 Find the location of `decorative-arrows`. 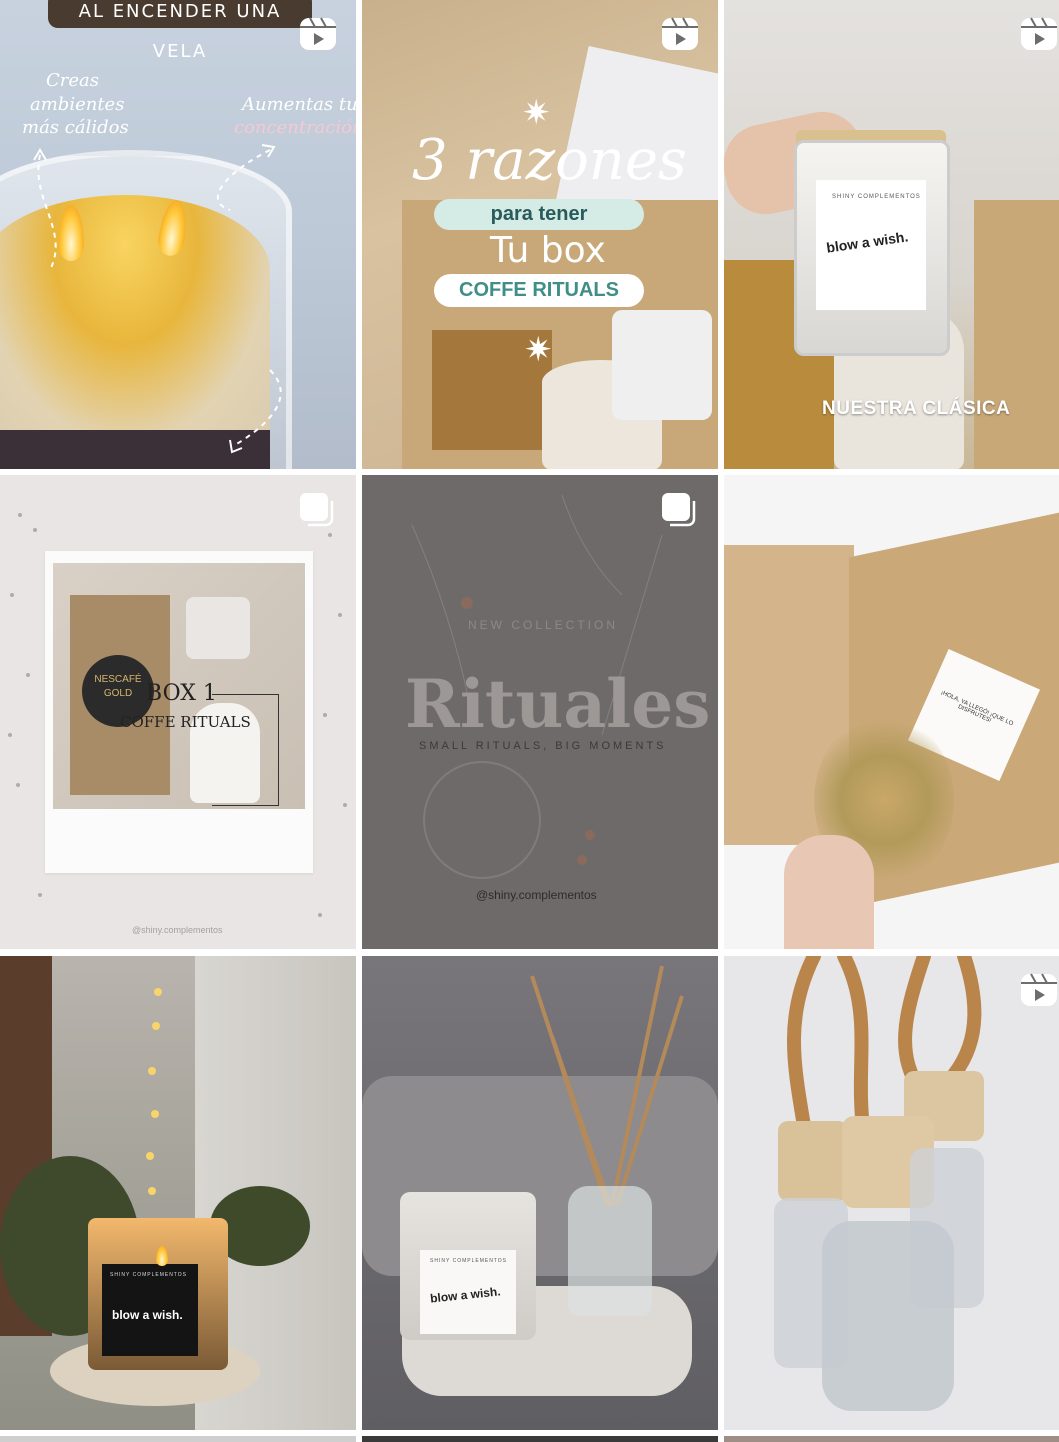

decorative-arrows is located at coordinates (157, 299).